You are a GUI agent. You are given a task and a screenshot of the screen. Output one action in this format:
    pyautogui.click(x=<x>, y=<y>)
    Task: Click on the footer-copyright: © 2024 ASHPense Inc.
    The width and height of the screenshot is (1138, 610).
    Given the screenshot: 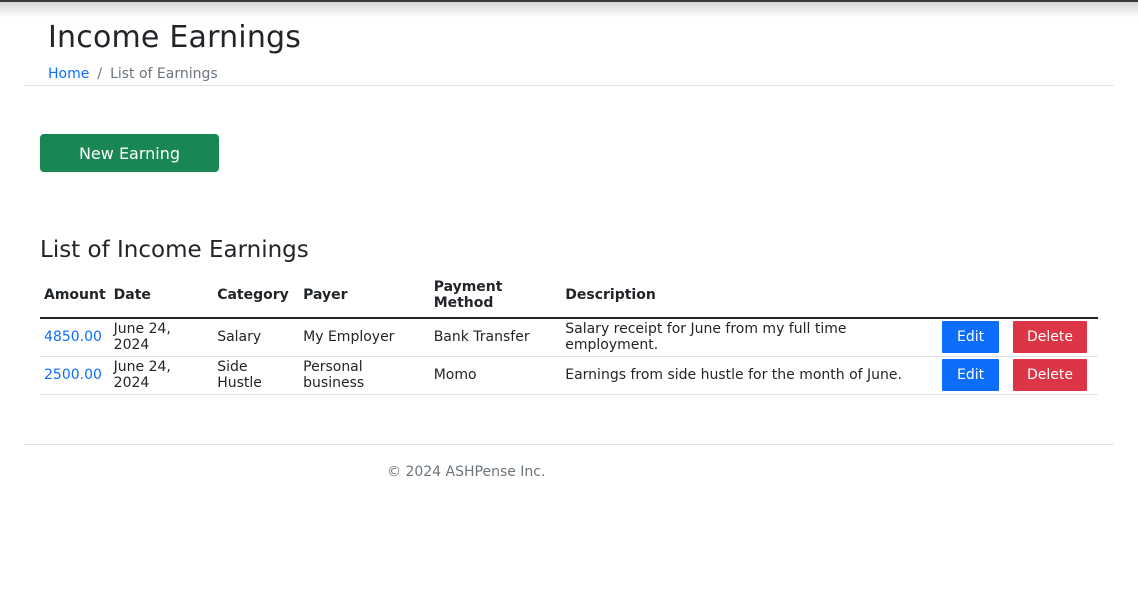 What is the action you would take?
    pyautogui.click(x=466, y=472)
    